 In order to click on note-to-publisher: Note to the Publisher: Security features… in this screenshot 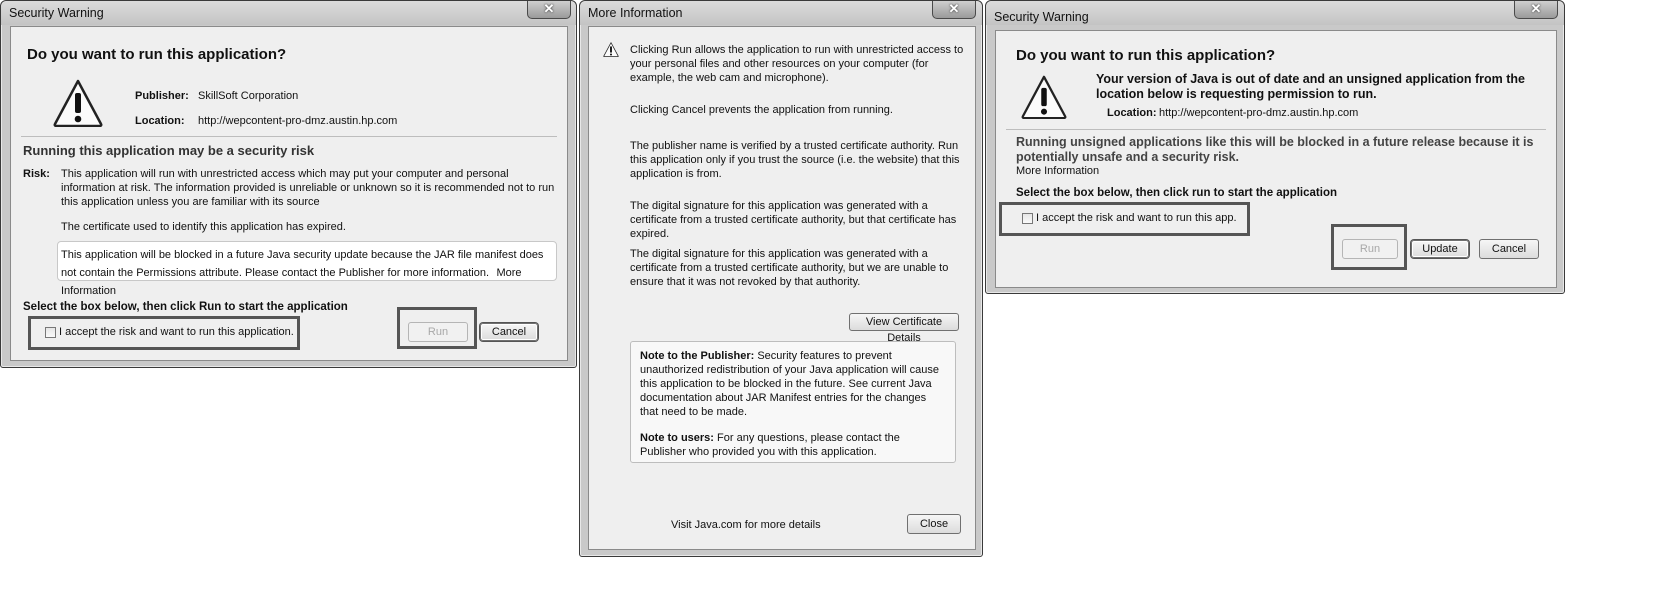, I will do `click(793, 384)`.